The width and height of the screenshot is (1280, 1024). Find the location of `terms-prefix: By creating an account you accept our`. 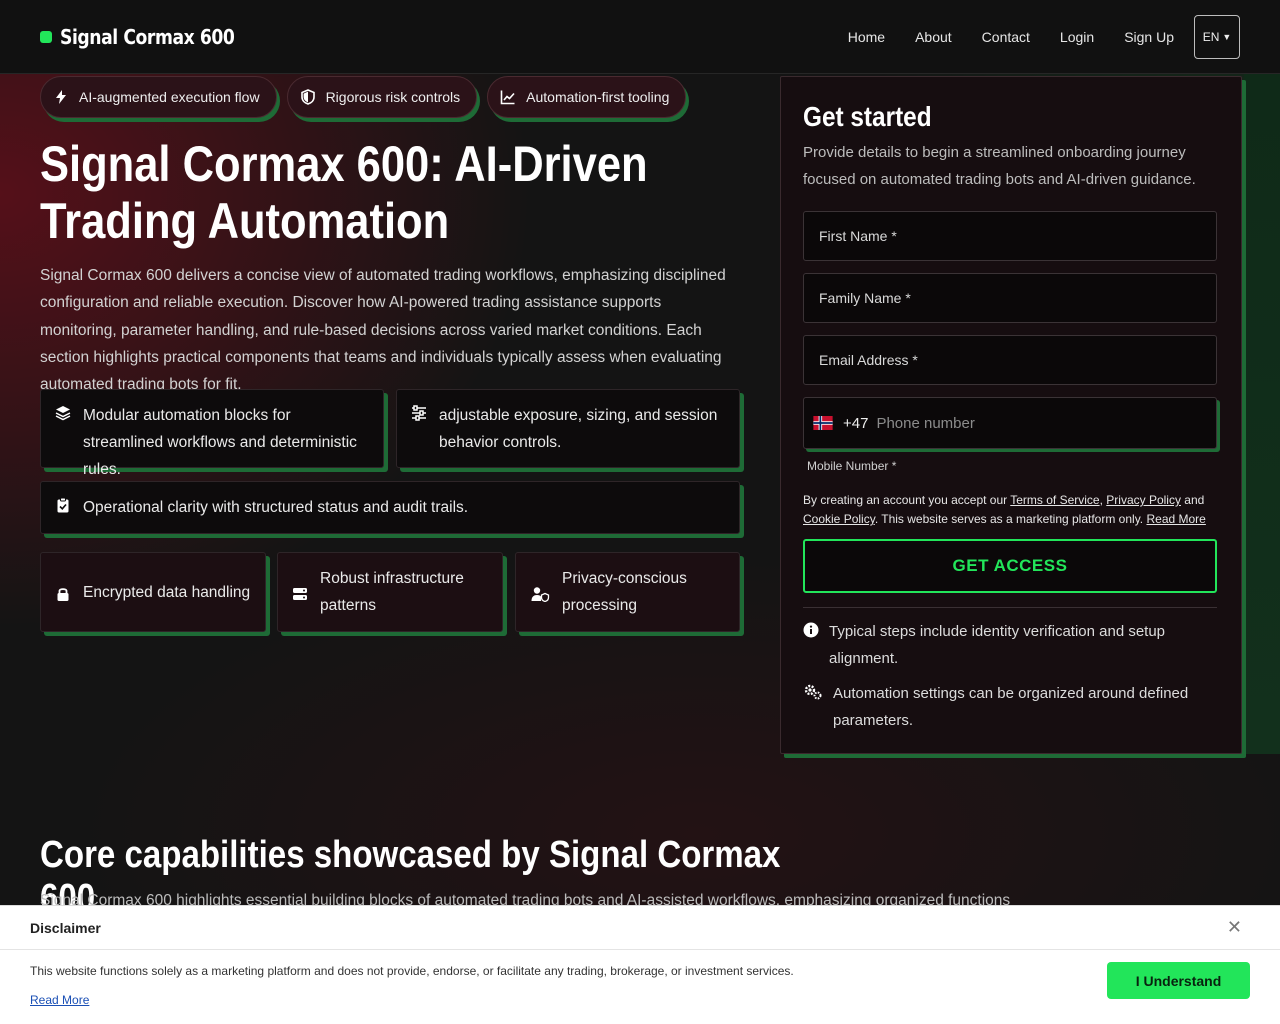

terms-prefix: By creating an account you accept our is located at coordinates (907, 500).